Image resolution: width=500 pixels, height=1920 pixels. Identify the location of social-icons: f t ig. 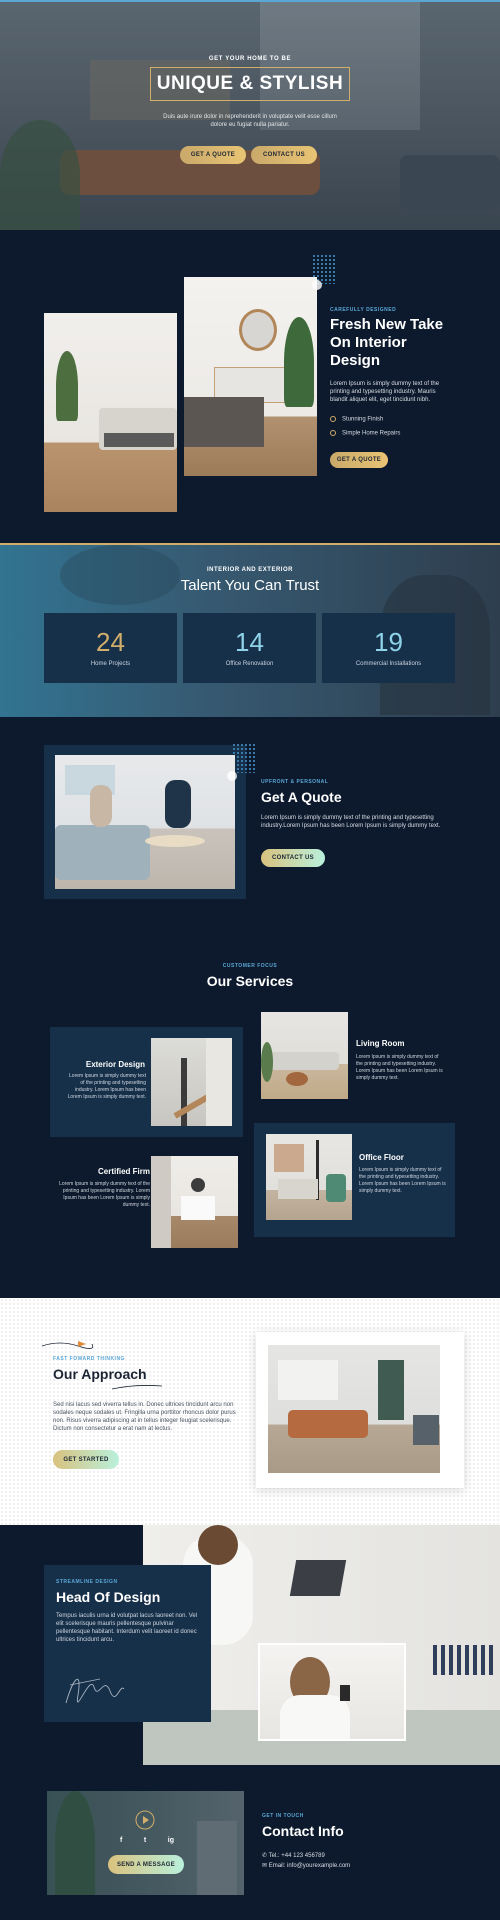
(147, 1840).